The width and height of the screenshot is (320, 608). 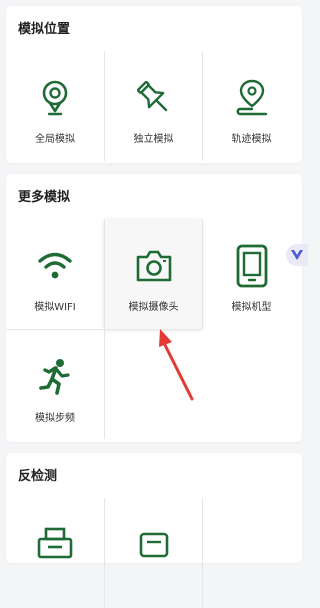 I want to click on cell-label: 全局模拟, so click(x=55, y=139).